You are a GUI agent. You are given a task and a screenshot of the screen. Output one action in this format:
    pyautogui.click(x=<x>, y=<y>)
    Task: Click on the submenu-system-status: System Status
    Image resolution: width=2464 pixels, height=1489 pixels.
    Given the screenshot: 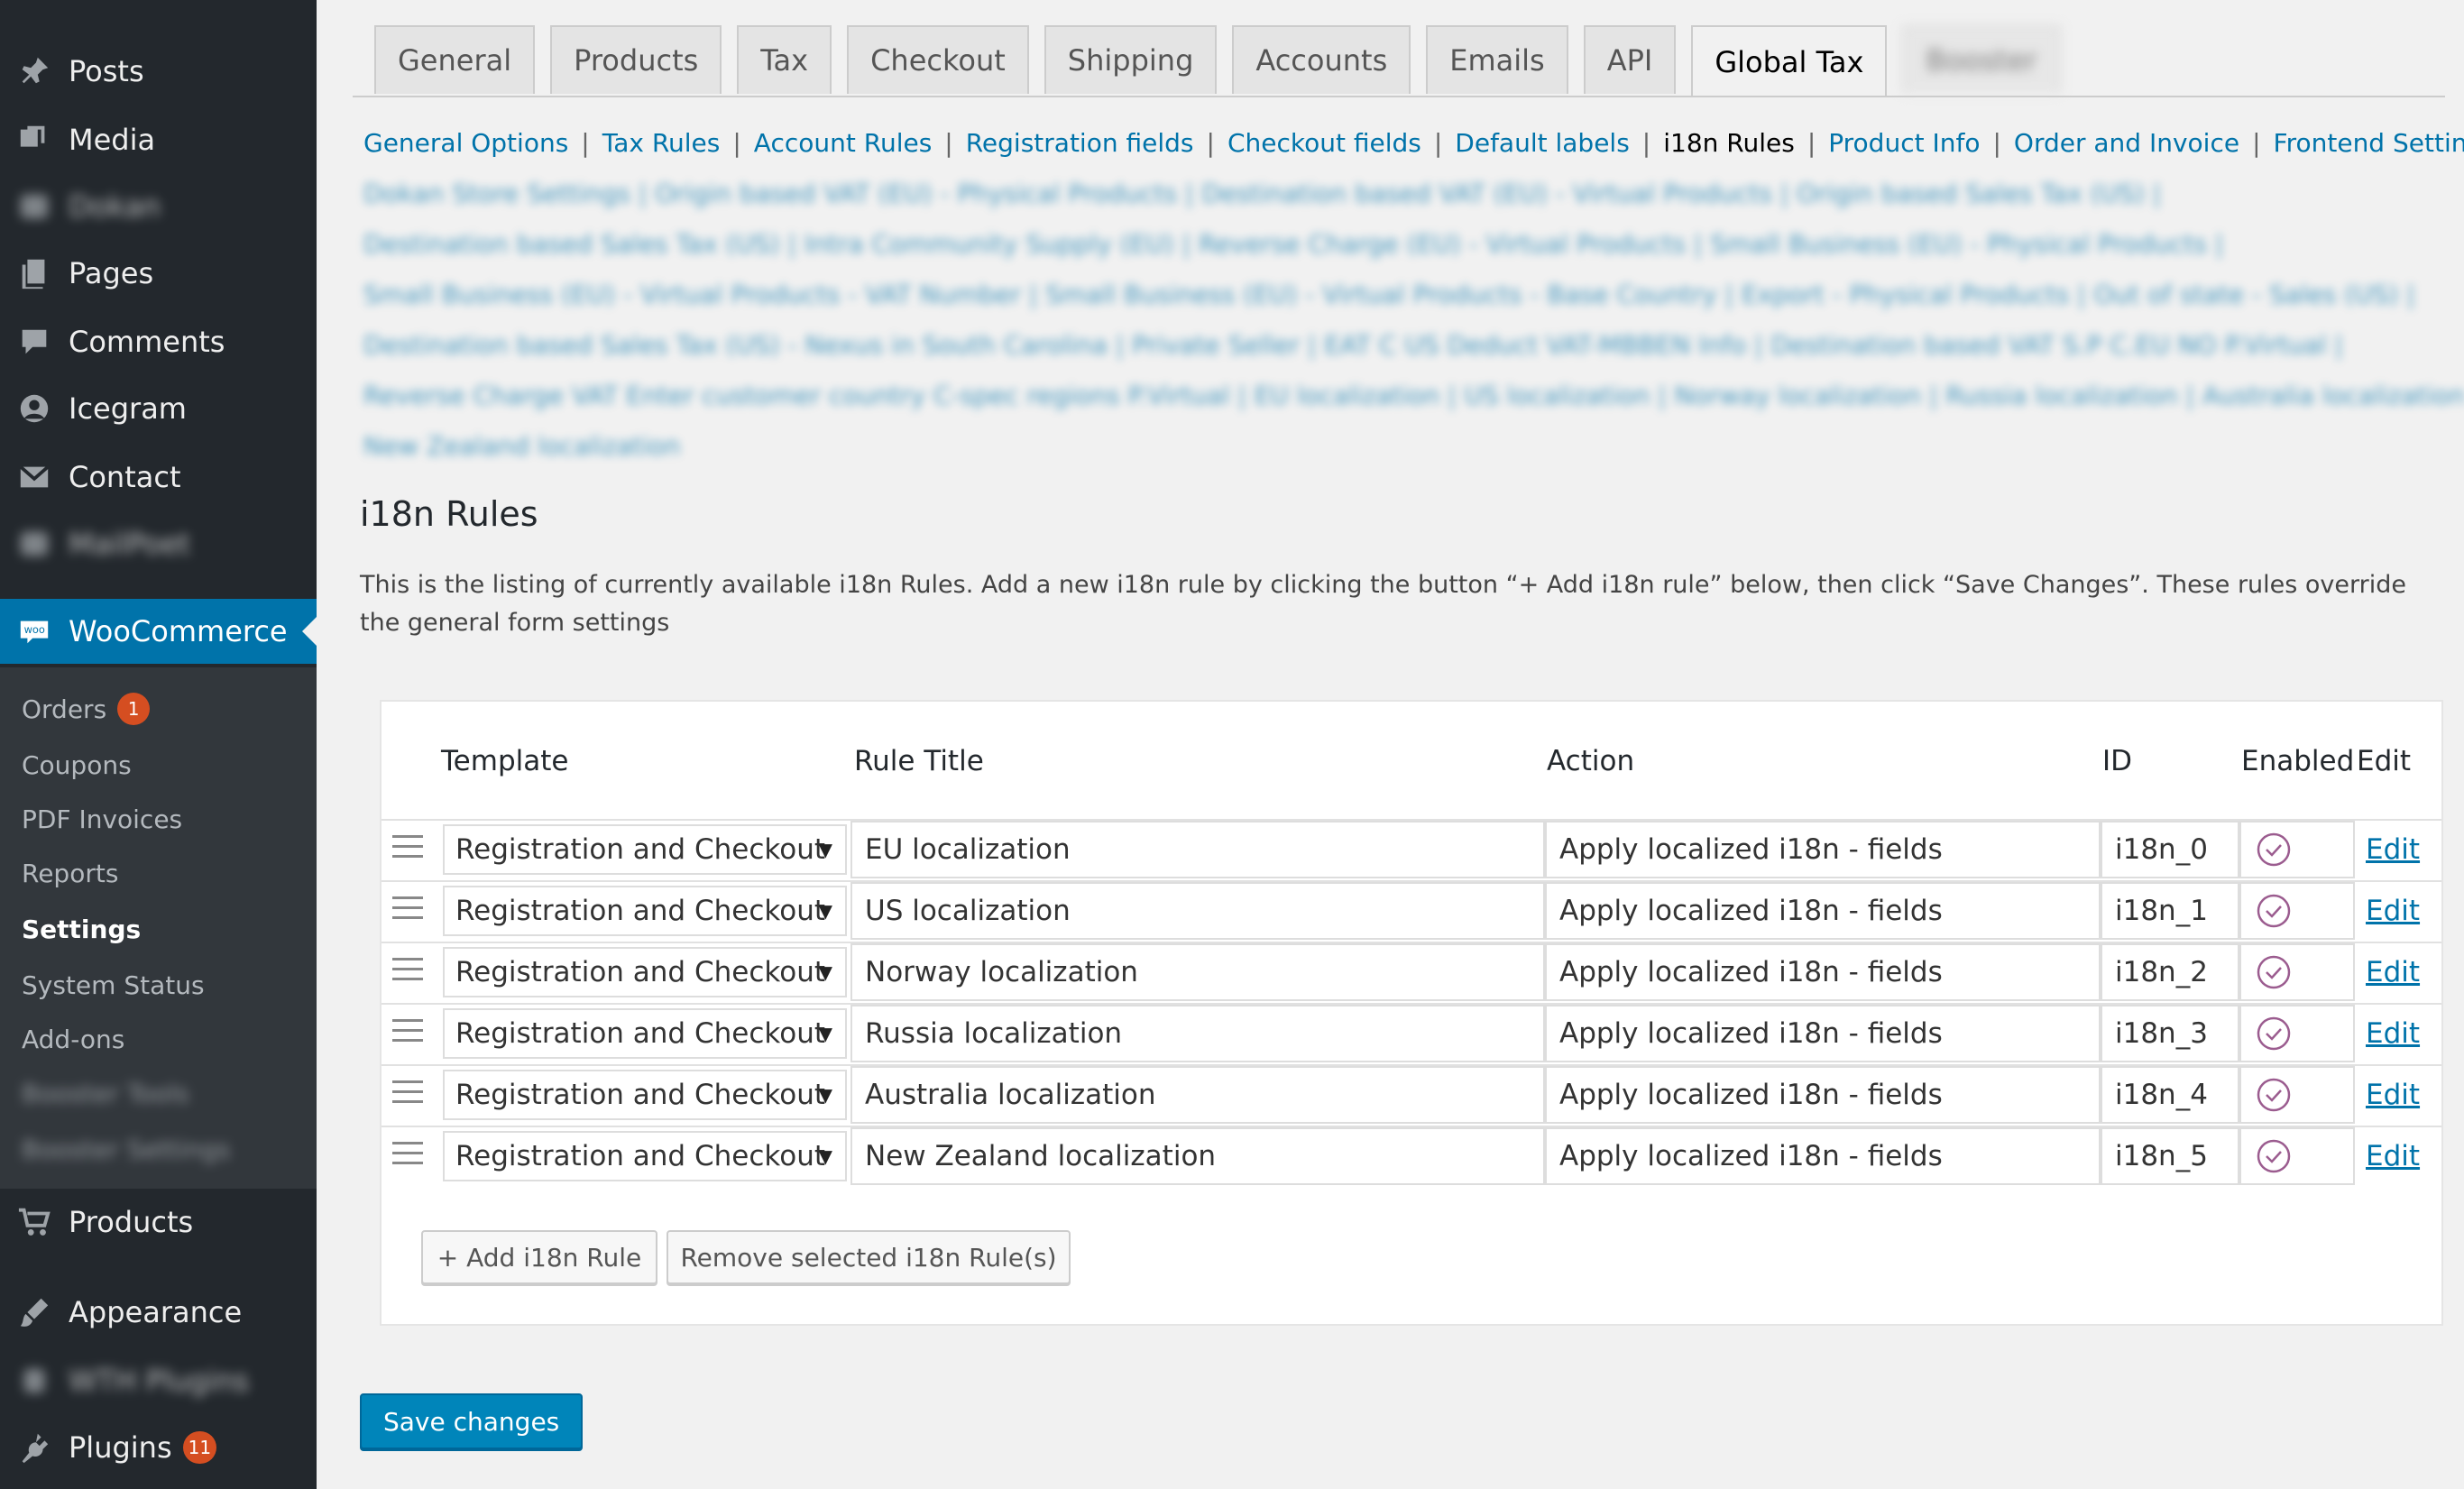 What is the action you would take?
    pyautogui.click(x=113, y=985)
    